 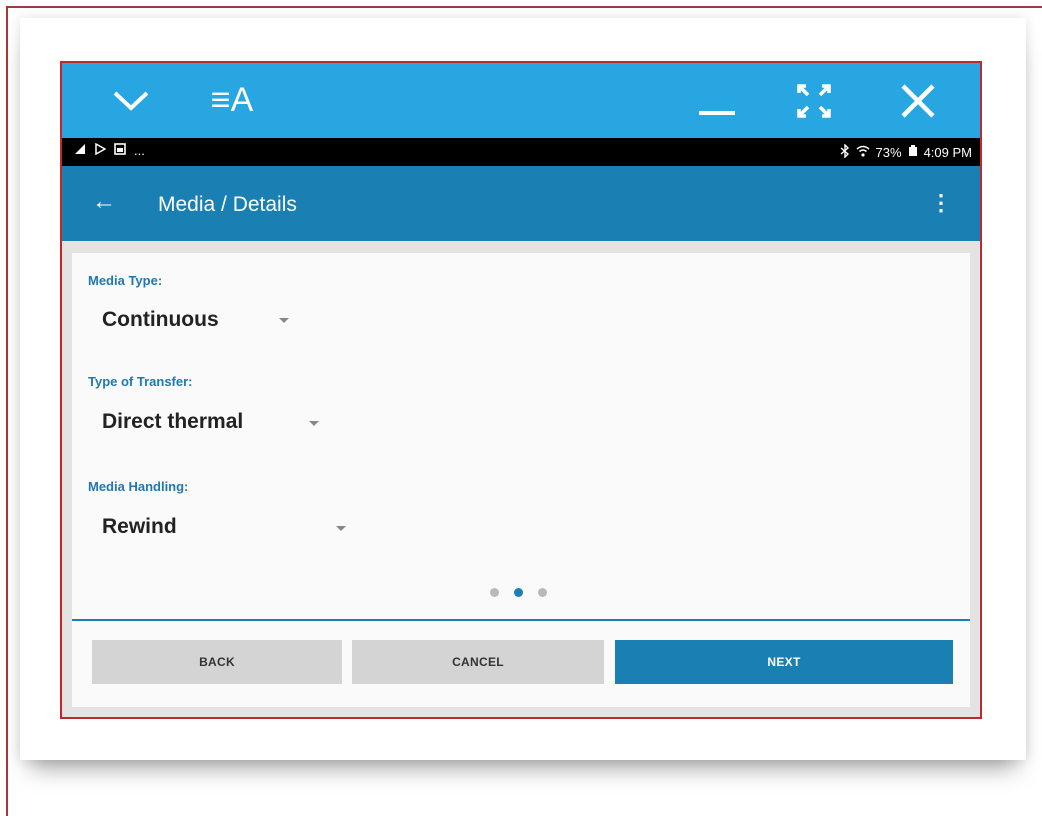 I want to click on media-type-label: Media Type:, so click(x=125, y=280).